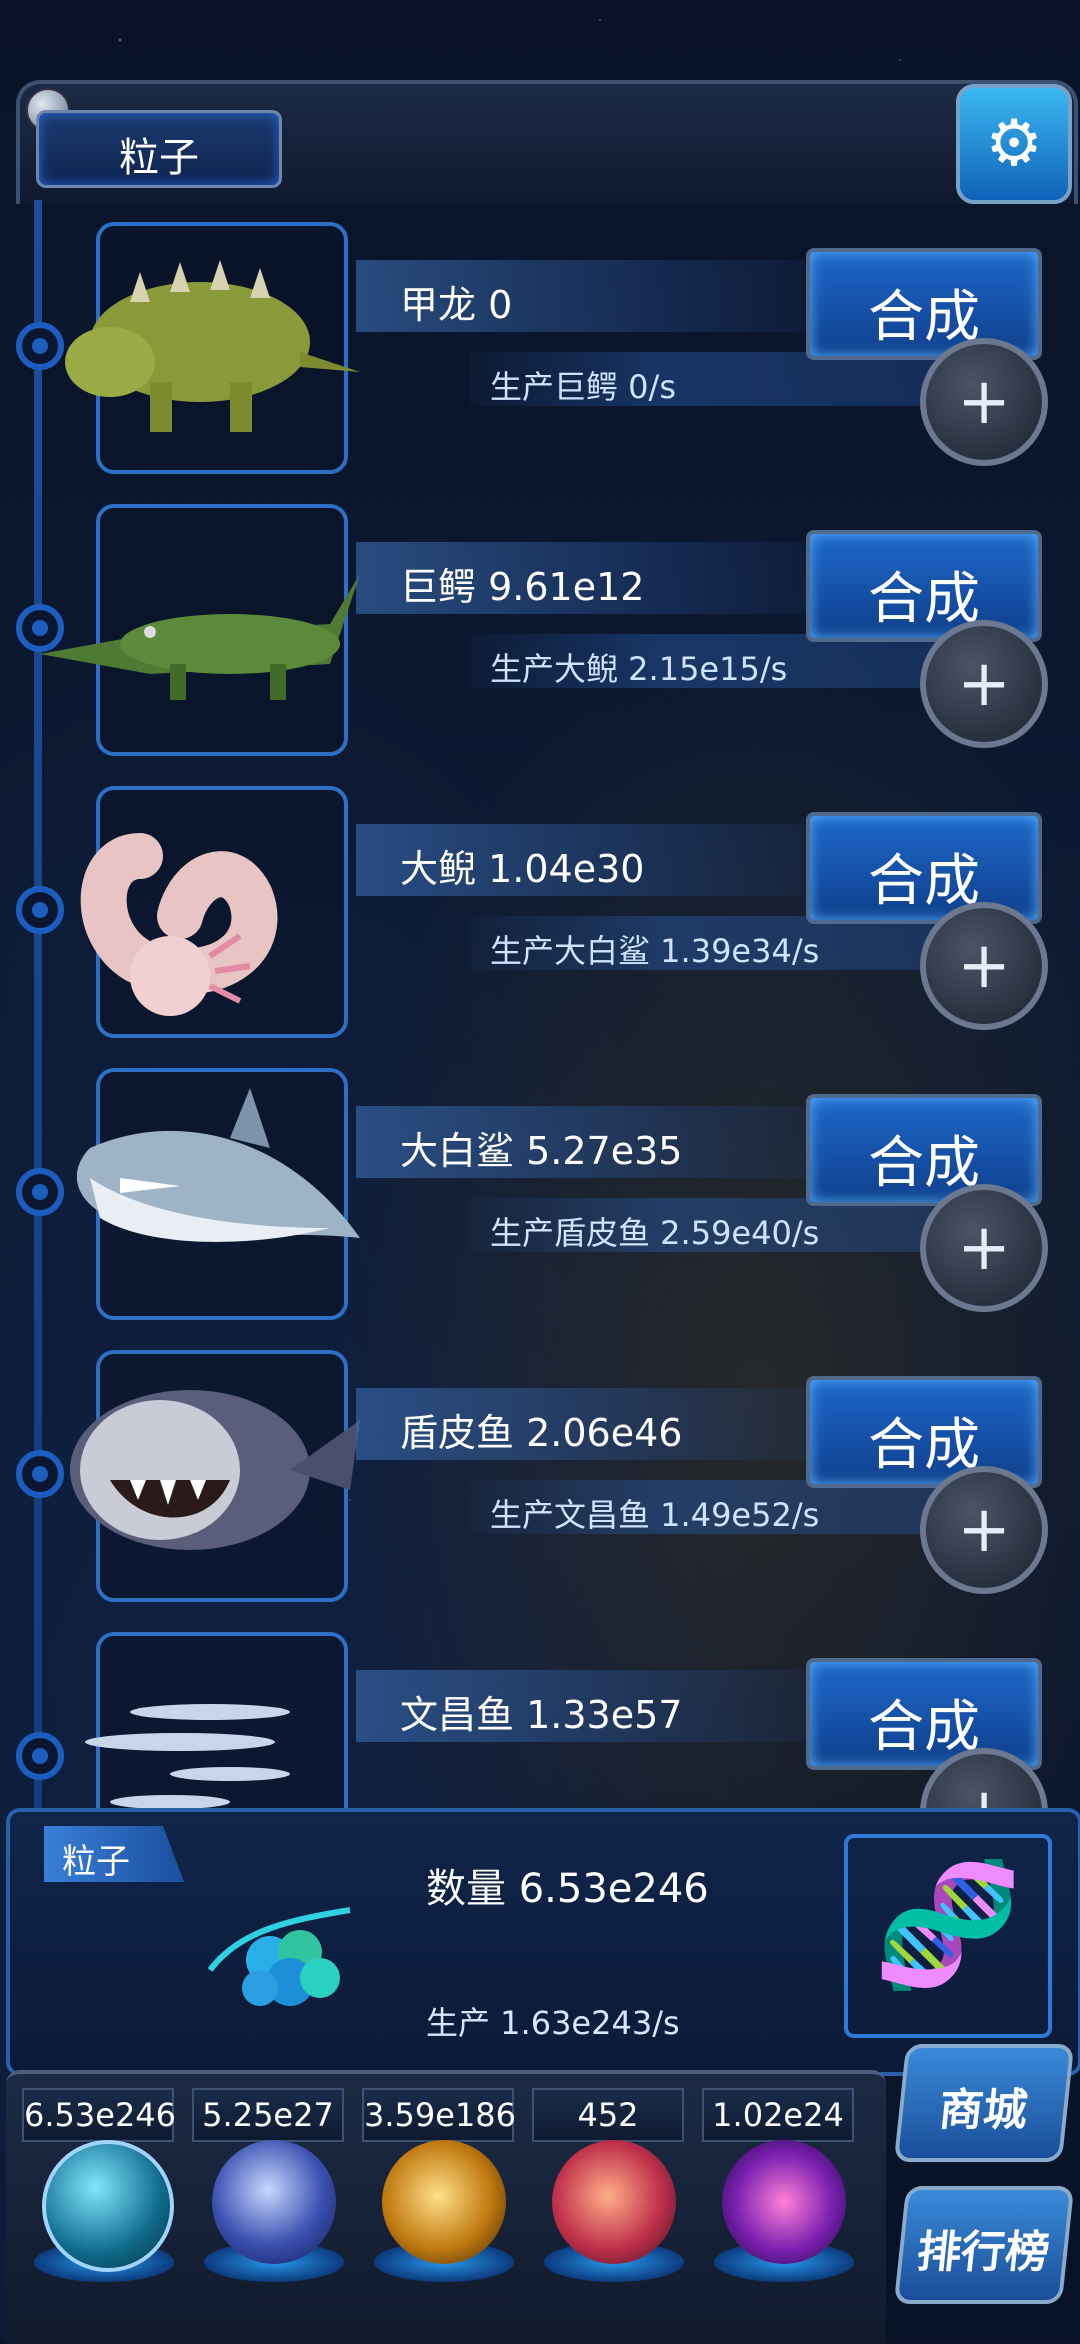  I want to click on galaxy-orb-icon, so click(444, 2202).